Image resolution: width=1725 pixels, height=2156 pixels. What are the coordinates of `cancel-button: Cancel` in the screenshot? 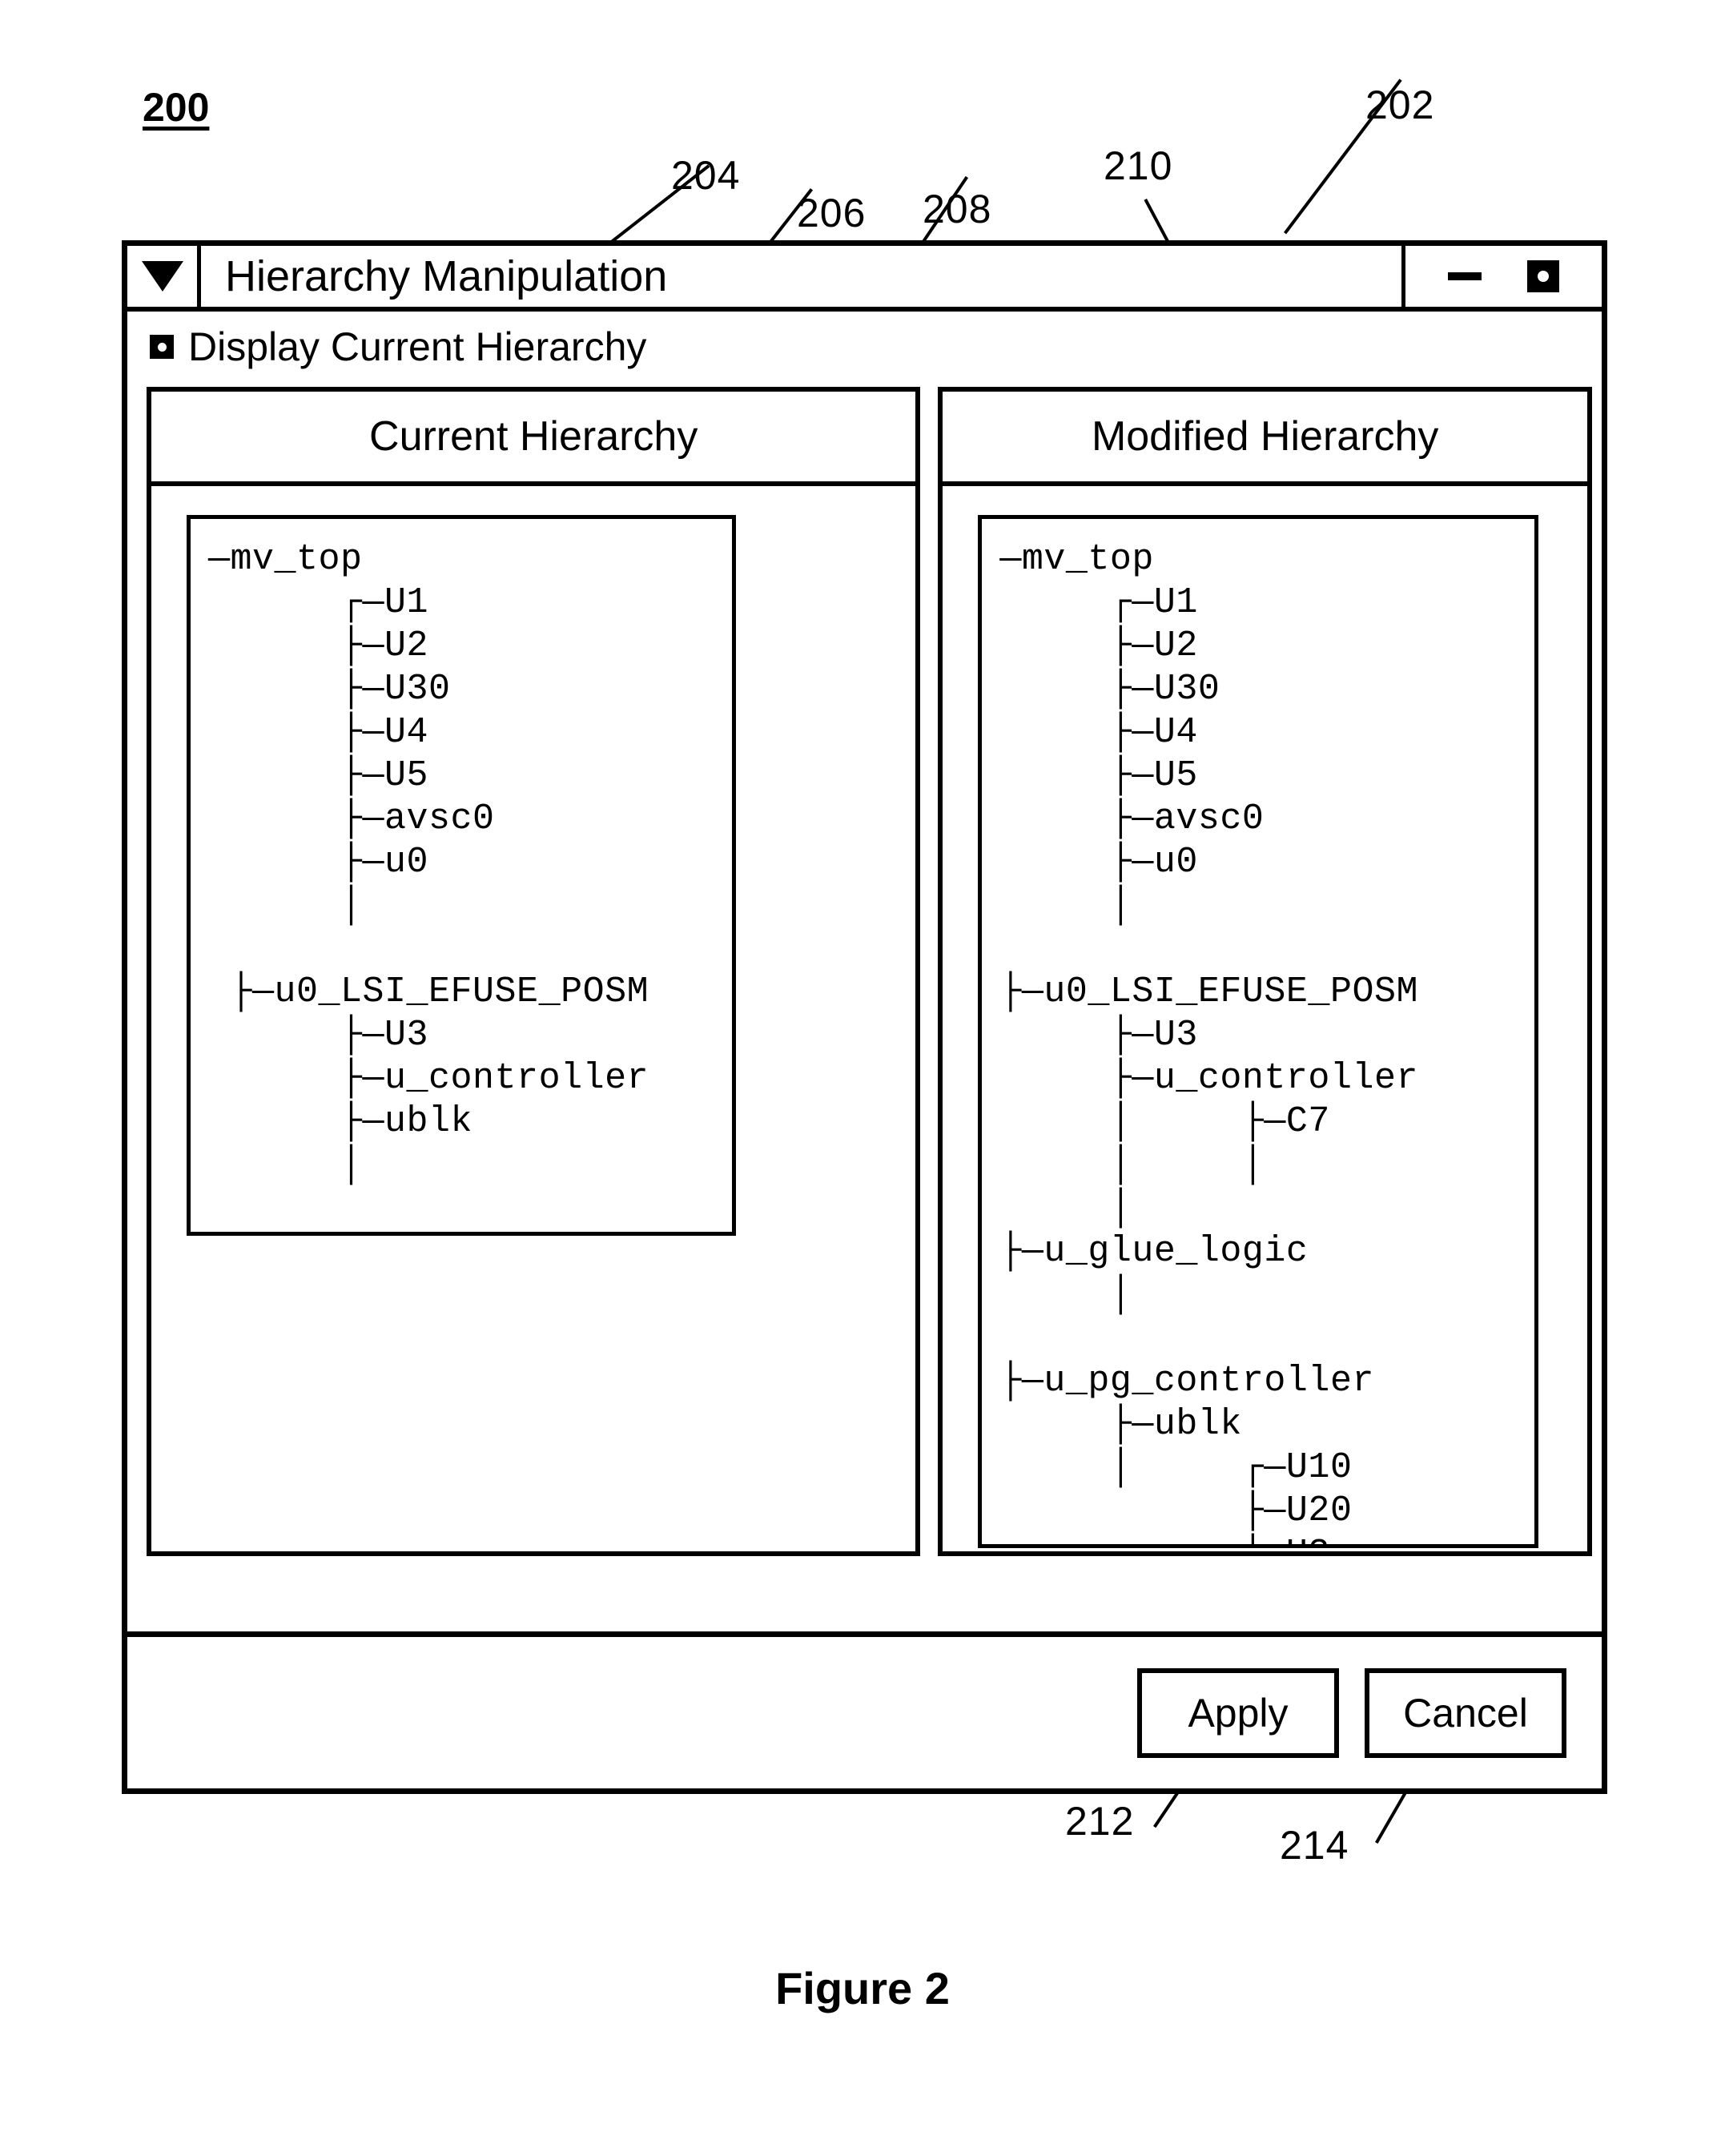 It's located at (1465, 1712).